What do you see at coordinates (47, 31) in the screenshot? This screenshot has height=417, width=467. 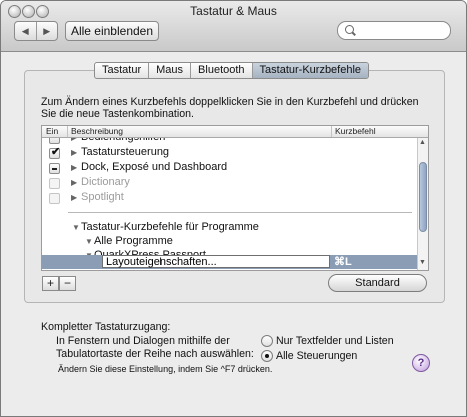 I see `forward-button: ▶` at bounding box center [47, 31].